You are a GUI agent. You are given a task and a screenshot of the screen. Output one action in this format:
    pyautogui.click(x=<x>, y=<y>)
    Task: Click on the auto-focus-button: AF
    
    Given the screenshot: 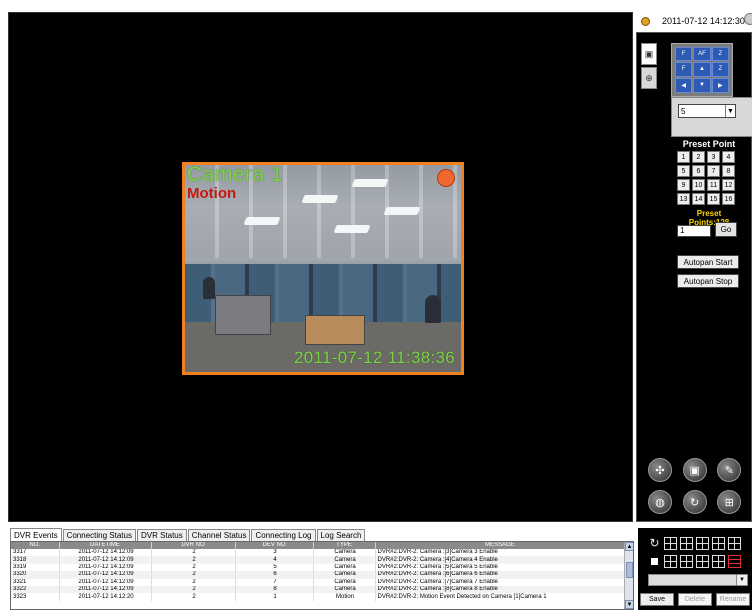 What is the action you would take?
    pyautogui.click(x=702, y=54)
    